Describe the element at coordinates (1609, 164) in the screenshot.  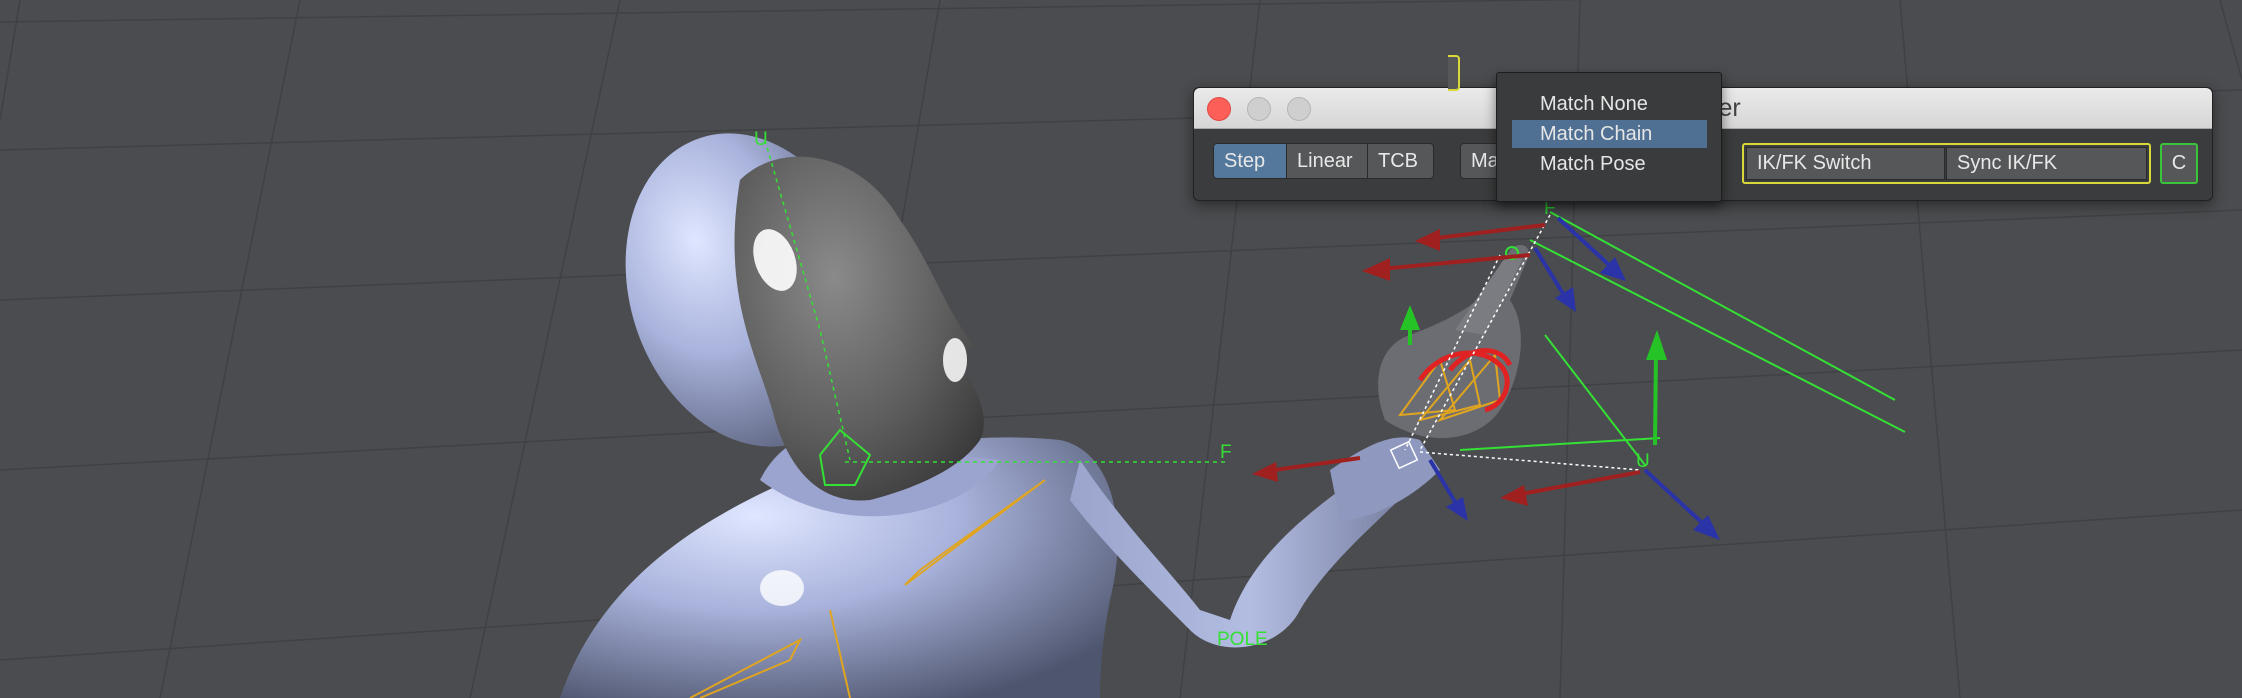
I see `menu-item-match-pose: Match Pose` at that location.